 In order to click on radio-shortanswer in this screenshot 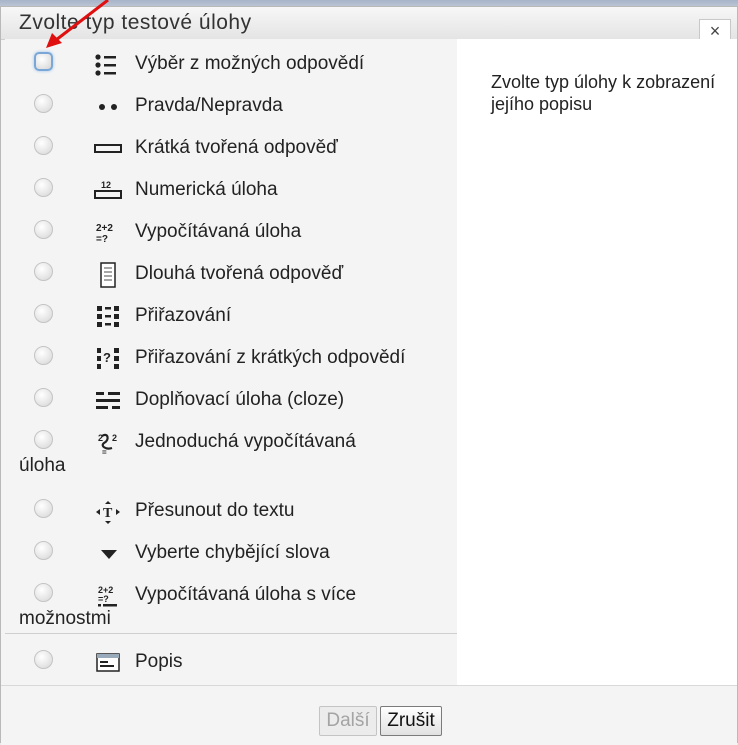, I will do `click(43, 145)`.